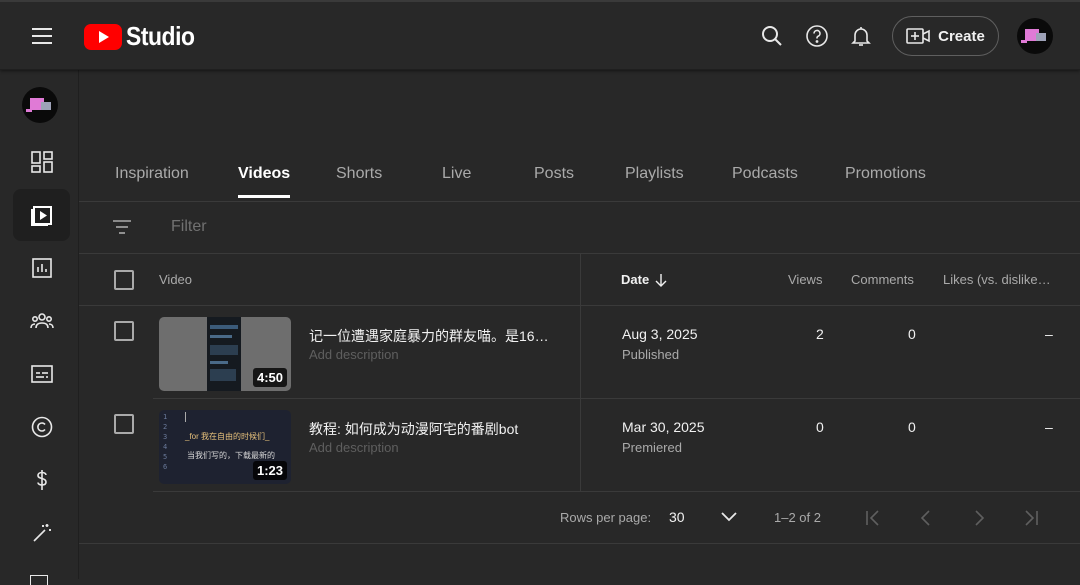 This screenshot has height=585, width=1080. I want to click on filter-icon, so click(122, 227).